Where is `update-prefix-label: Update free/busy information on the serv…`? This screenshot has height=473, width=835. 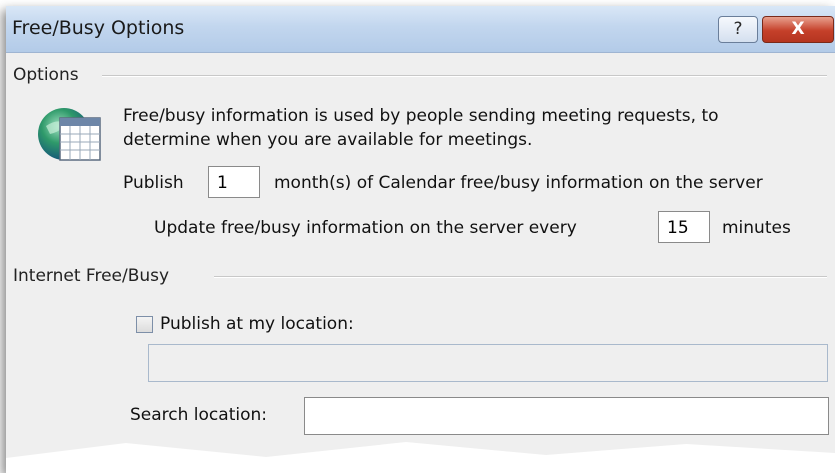 update-prefix-label: Update free/busy information on the serv… is located at coordinates (365, 228).